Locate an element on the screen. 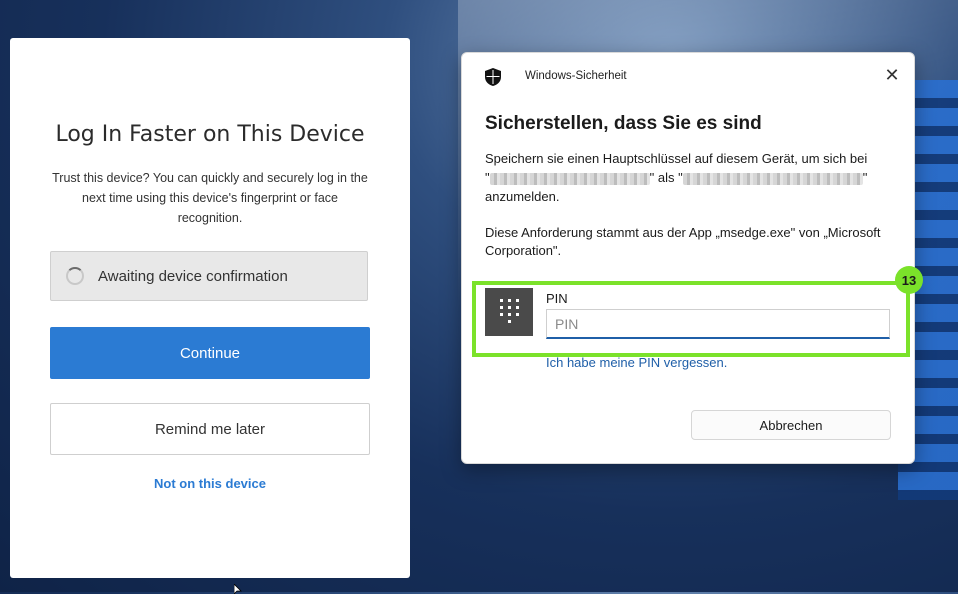 The image size is (958, 594). dialog-heading: Sicherstellen, dass Sie es sind is located at coordinates (623, 123).